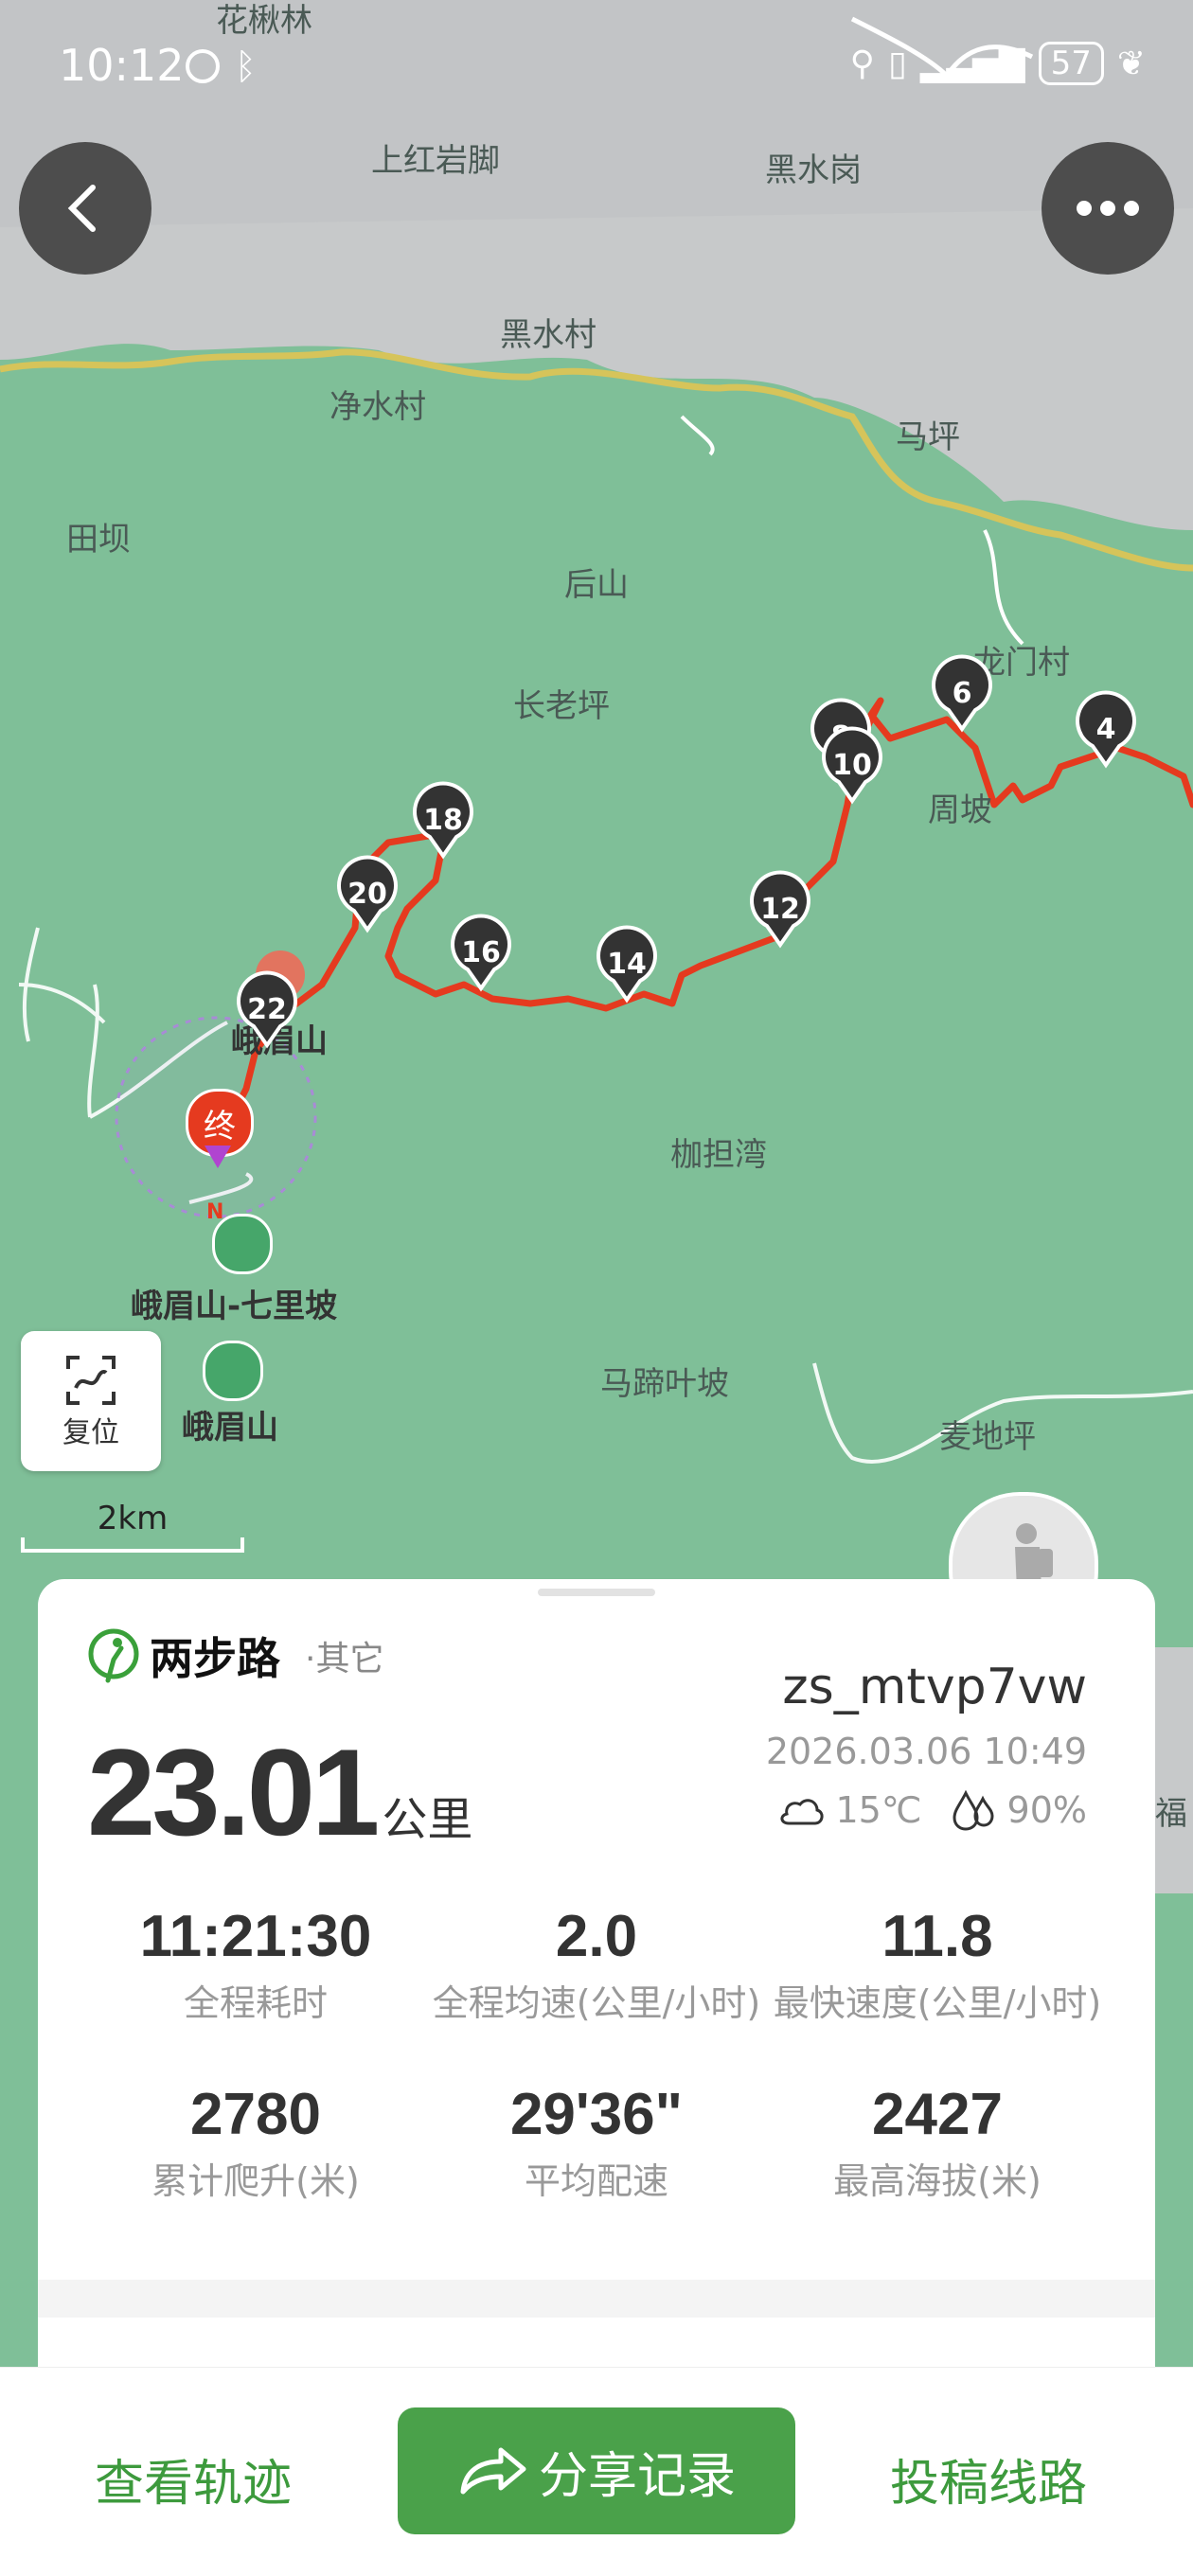  I want to click on stat-max-speed: 11.8 最快速度(公里/小时), so click(937, 1965).